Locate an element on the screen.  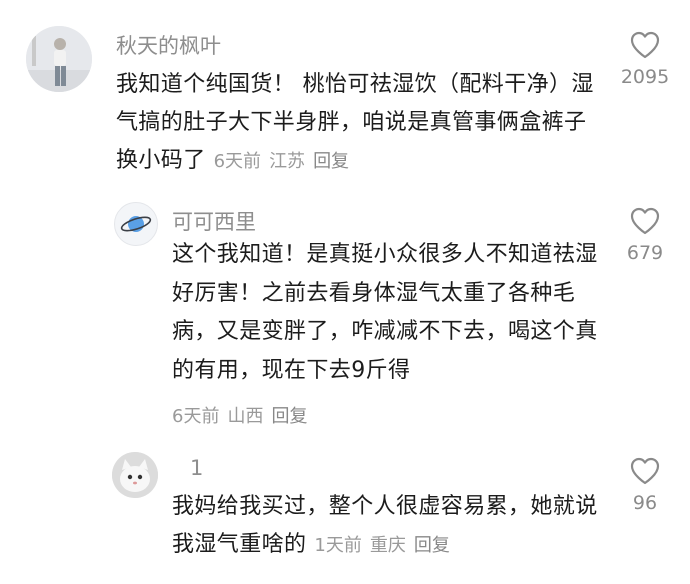
cat-photo-avatar is located at coordinates (135, 475).